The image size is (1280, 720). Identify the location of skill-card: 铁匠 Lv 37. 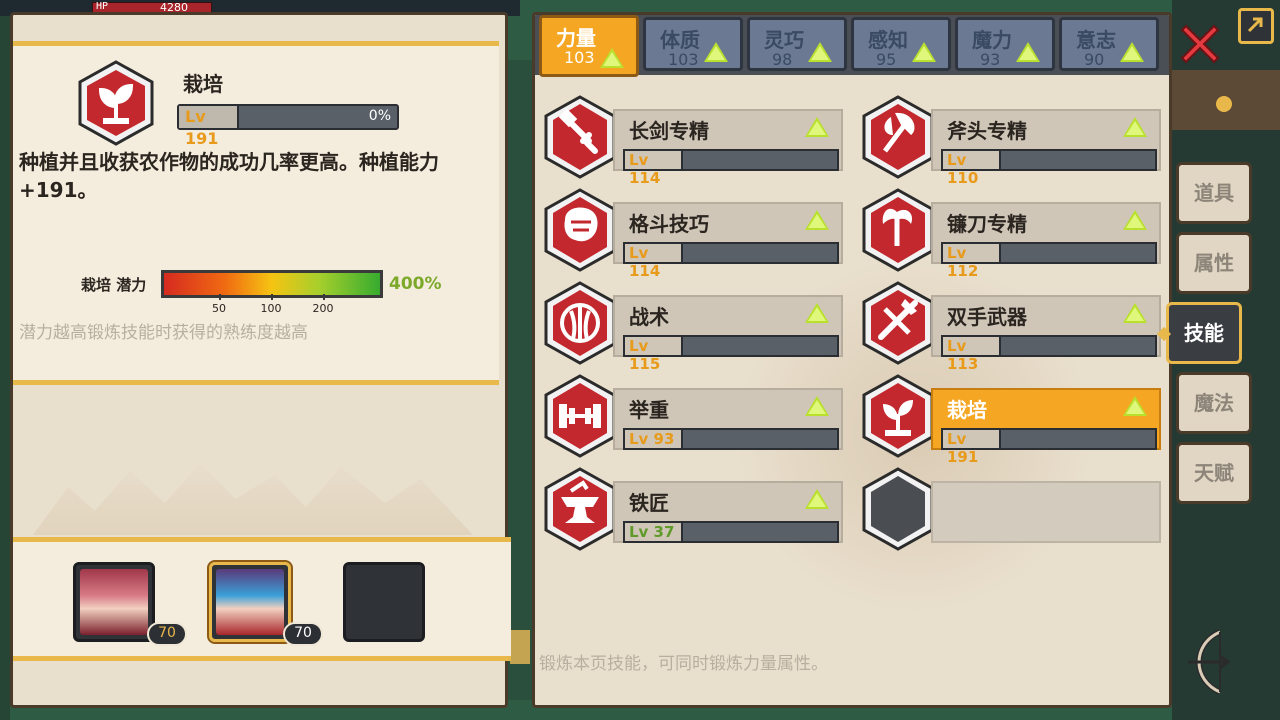
(693, 509).